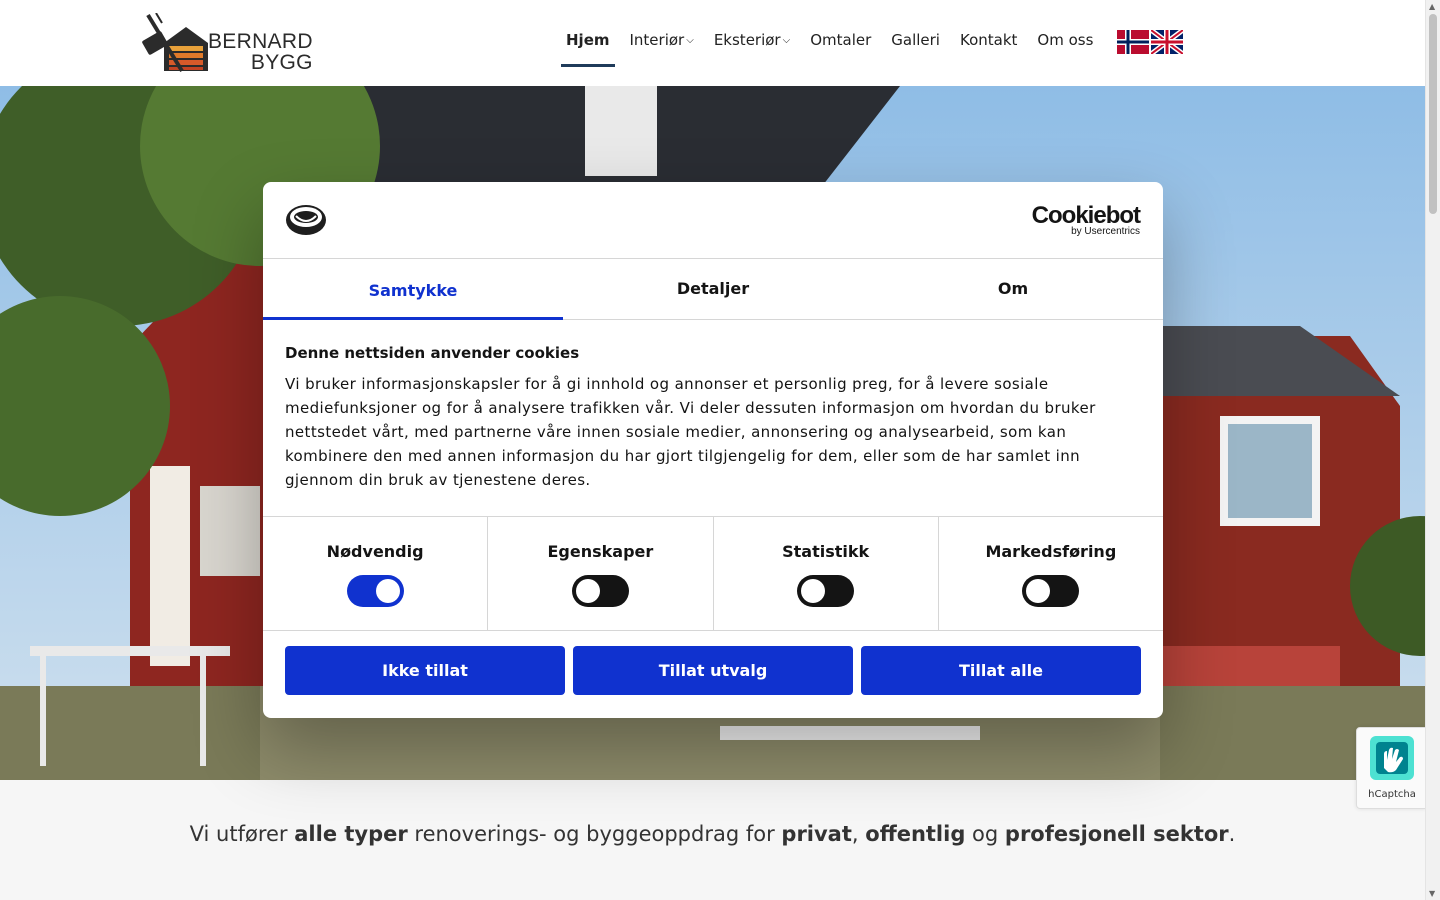  I want to click on toggle-markedsforing: Markedsføring, so click(1051, 573).